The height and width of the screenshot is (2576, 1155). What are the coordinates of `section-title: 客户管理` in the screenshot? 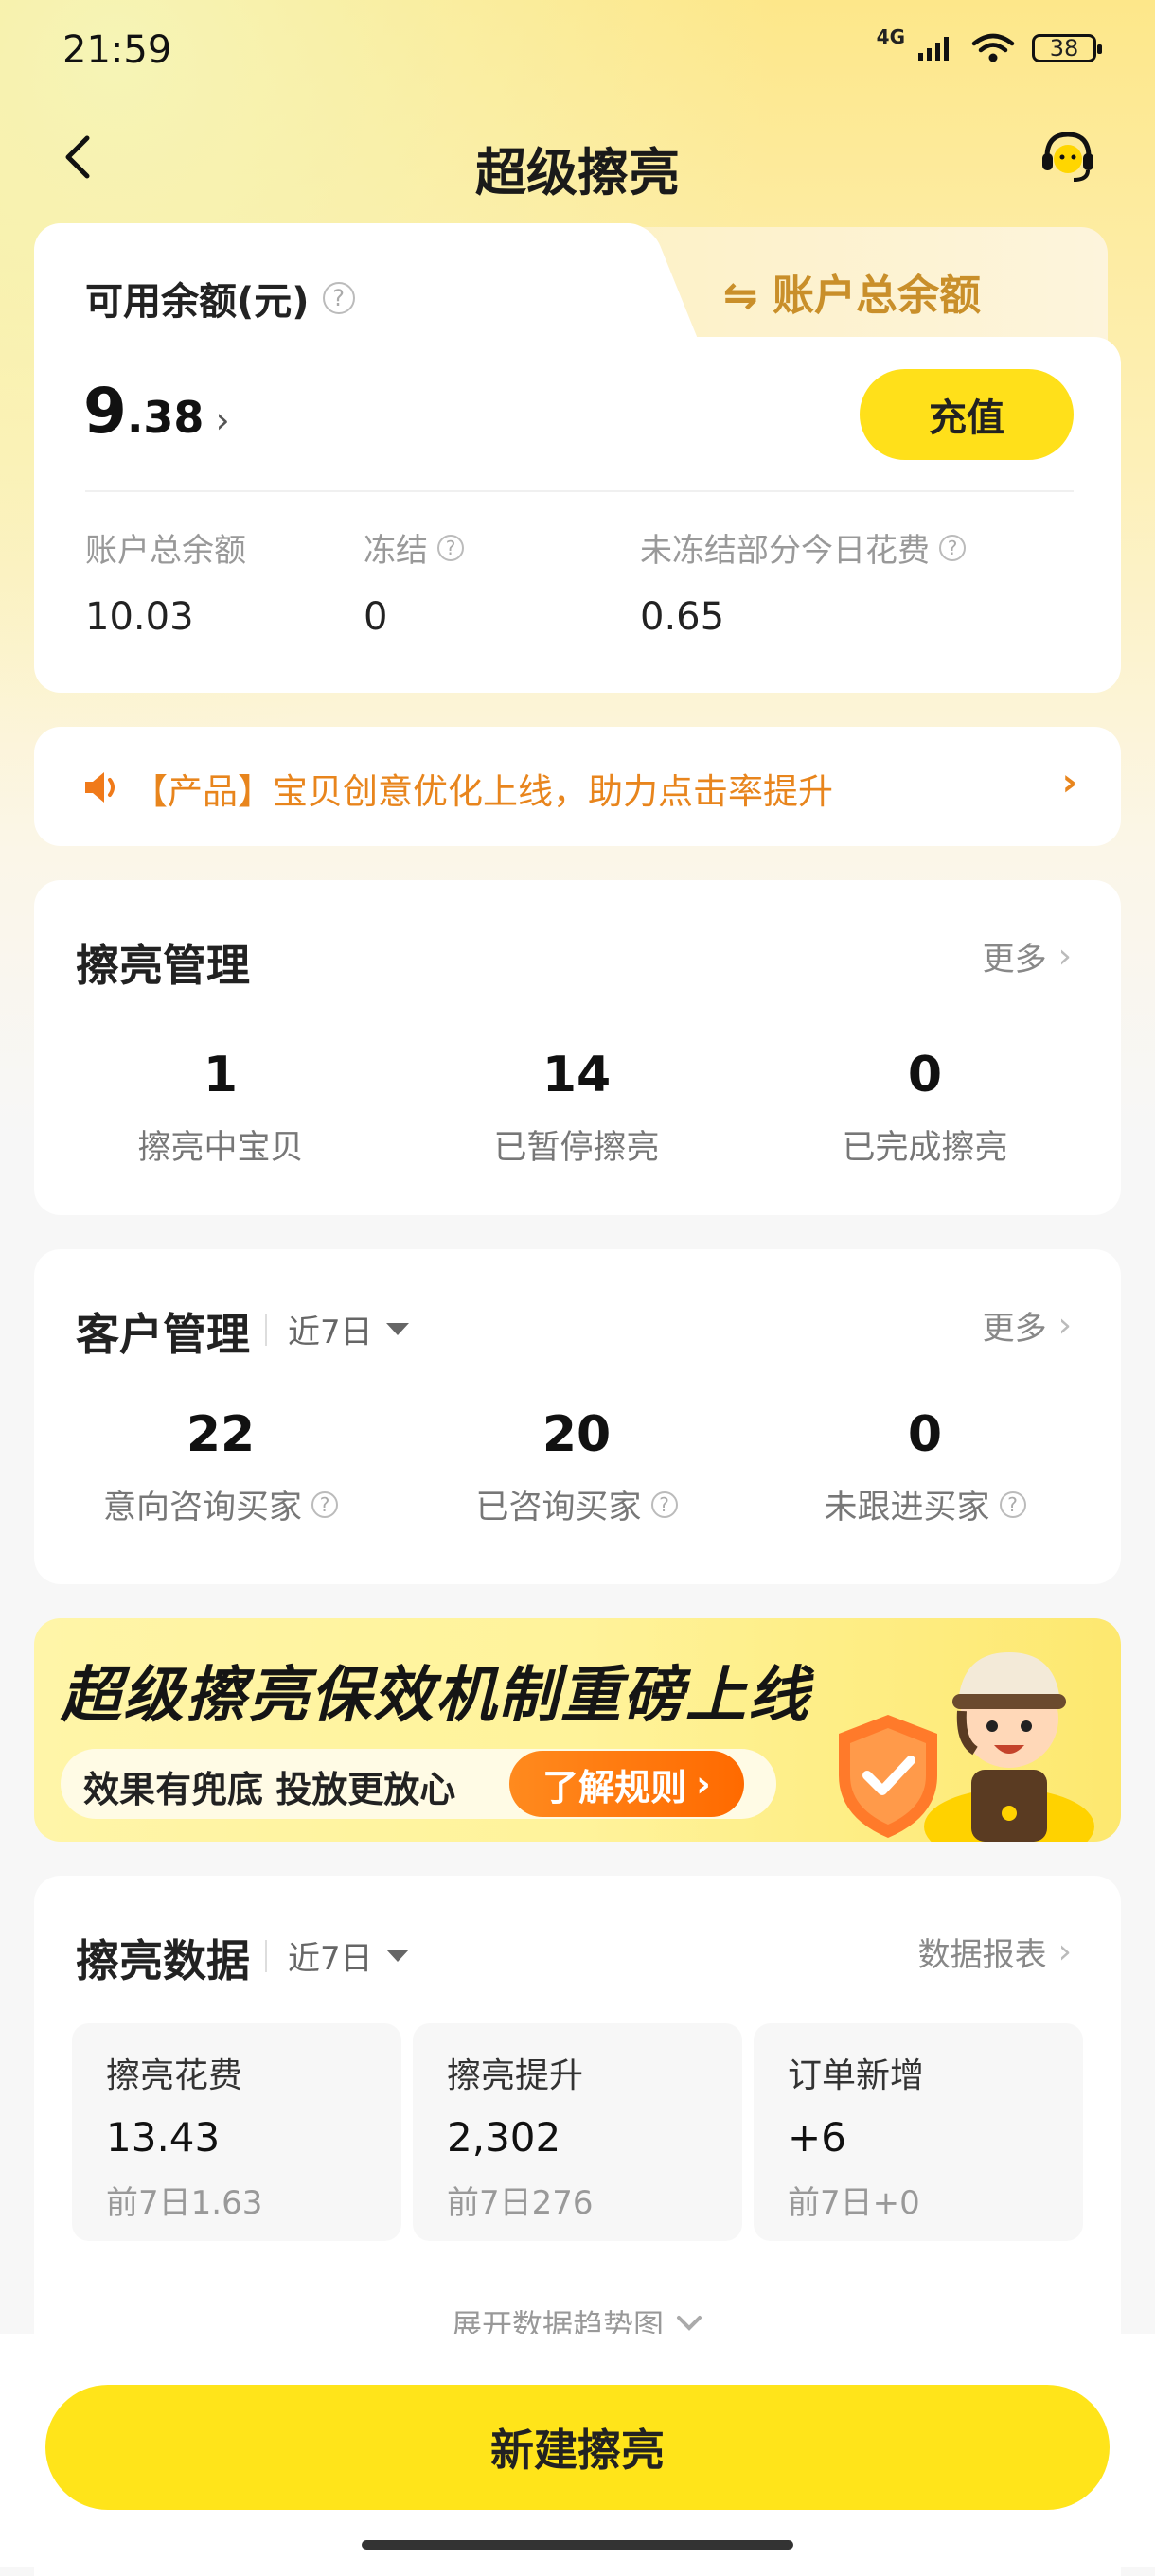 It's located at (163, 1334).